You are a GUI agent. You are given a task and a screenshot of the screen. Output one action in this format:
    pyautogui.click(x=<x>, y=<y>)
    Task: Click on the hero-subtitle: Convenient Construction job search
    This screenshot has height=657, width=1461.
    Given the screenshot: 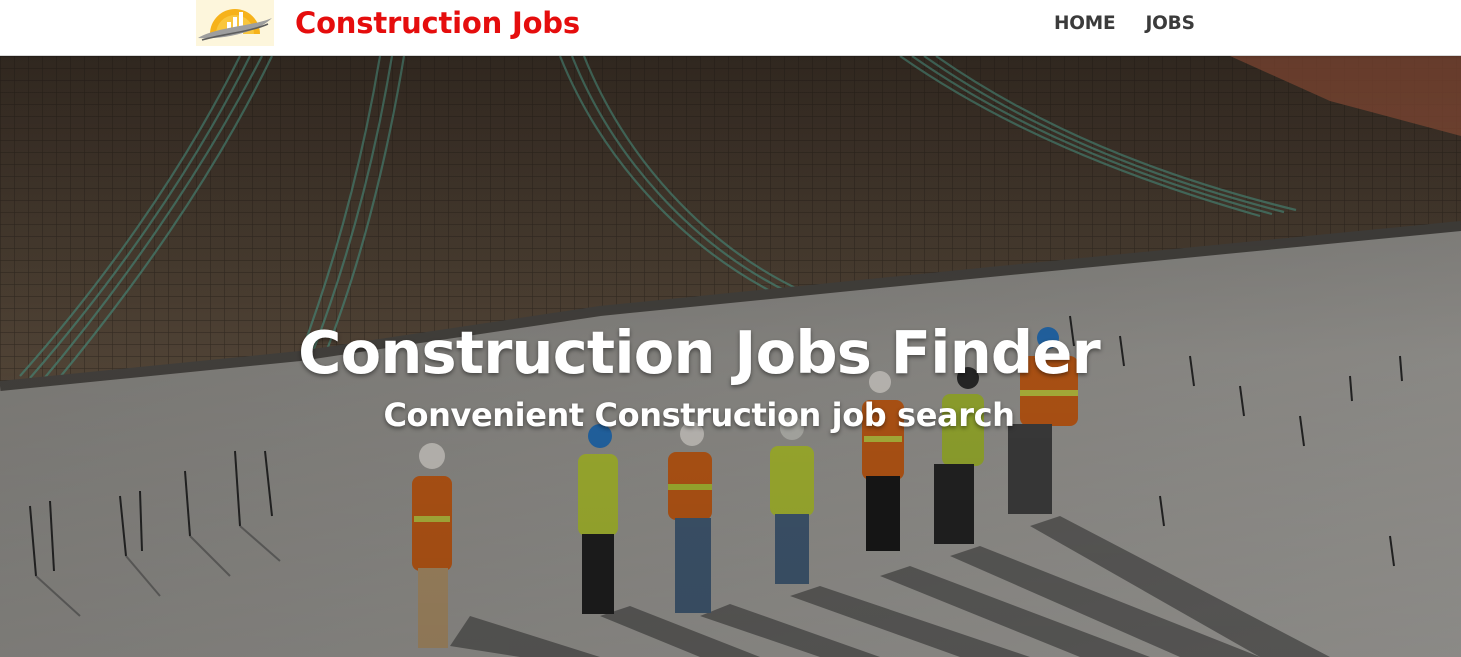 What is the action you would take?
    pyautogui.click(x=699, y=415)
    